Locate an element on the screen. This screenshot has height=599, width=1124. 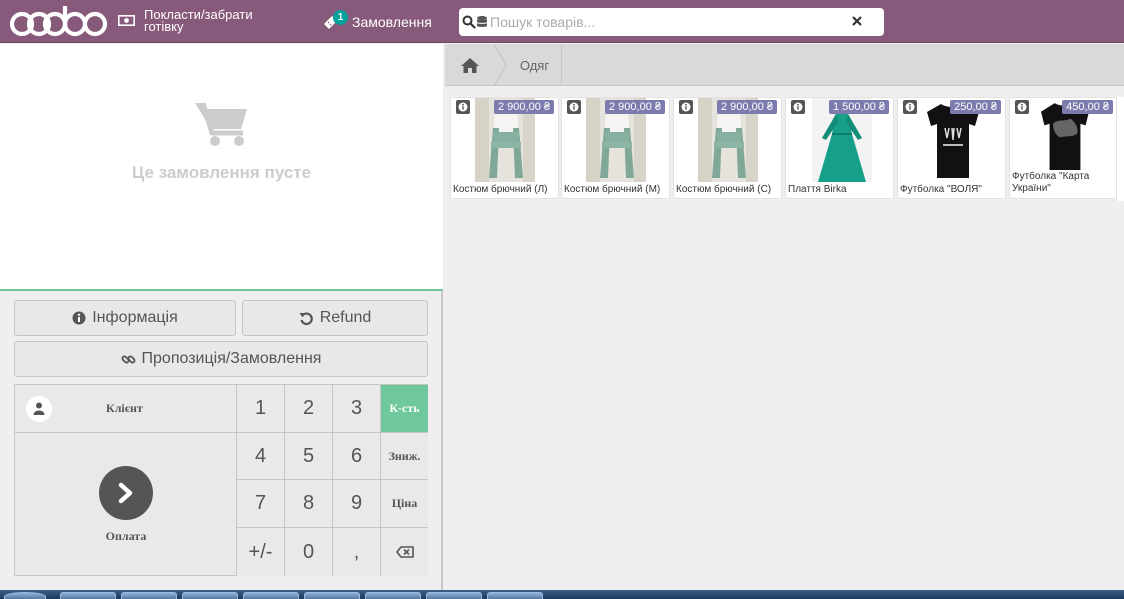
numpad-key-3: 3 is located at coordinates (357, 409).